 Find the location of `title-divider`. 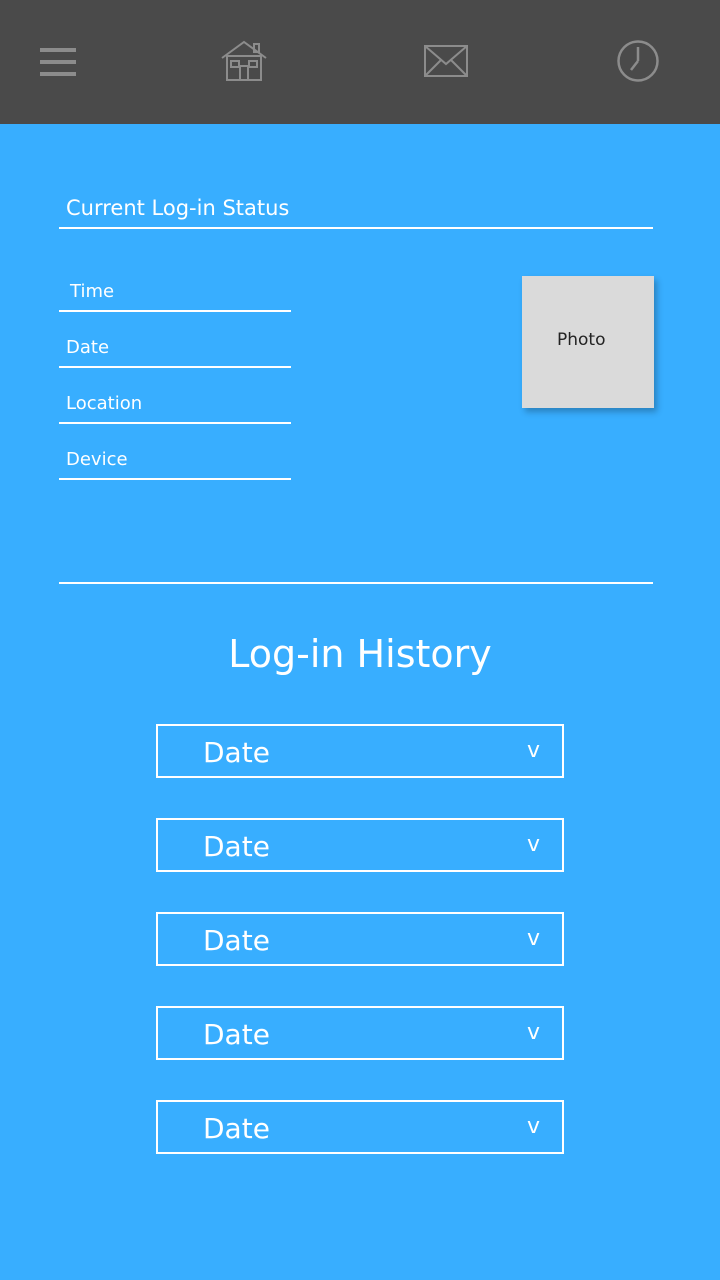

title-divider is located at coordinates (356, 228).